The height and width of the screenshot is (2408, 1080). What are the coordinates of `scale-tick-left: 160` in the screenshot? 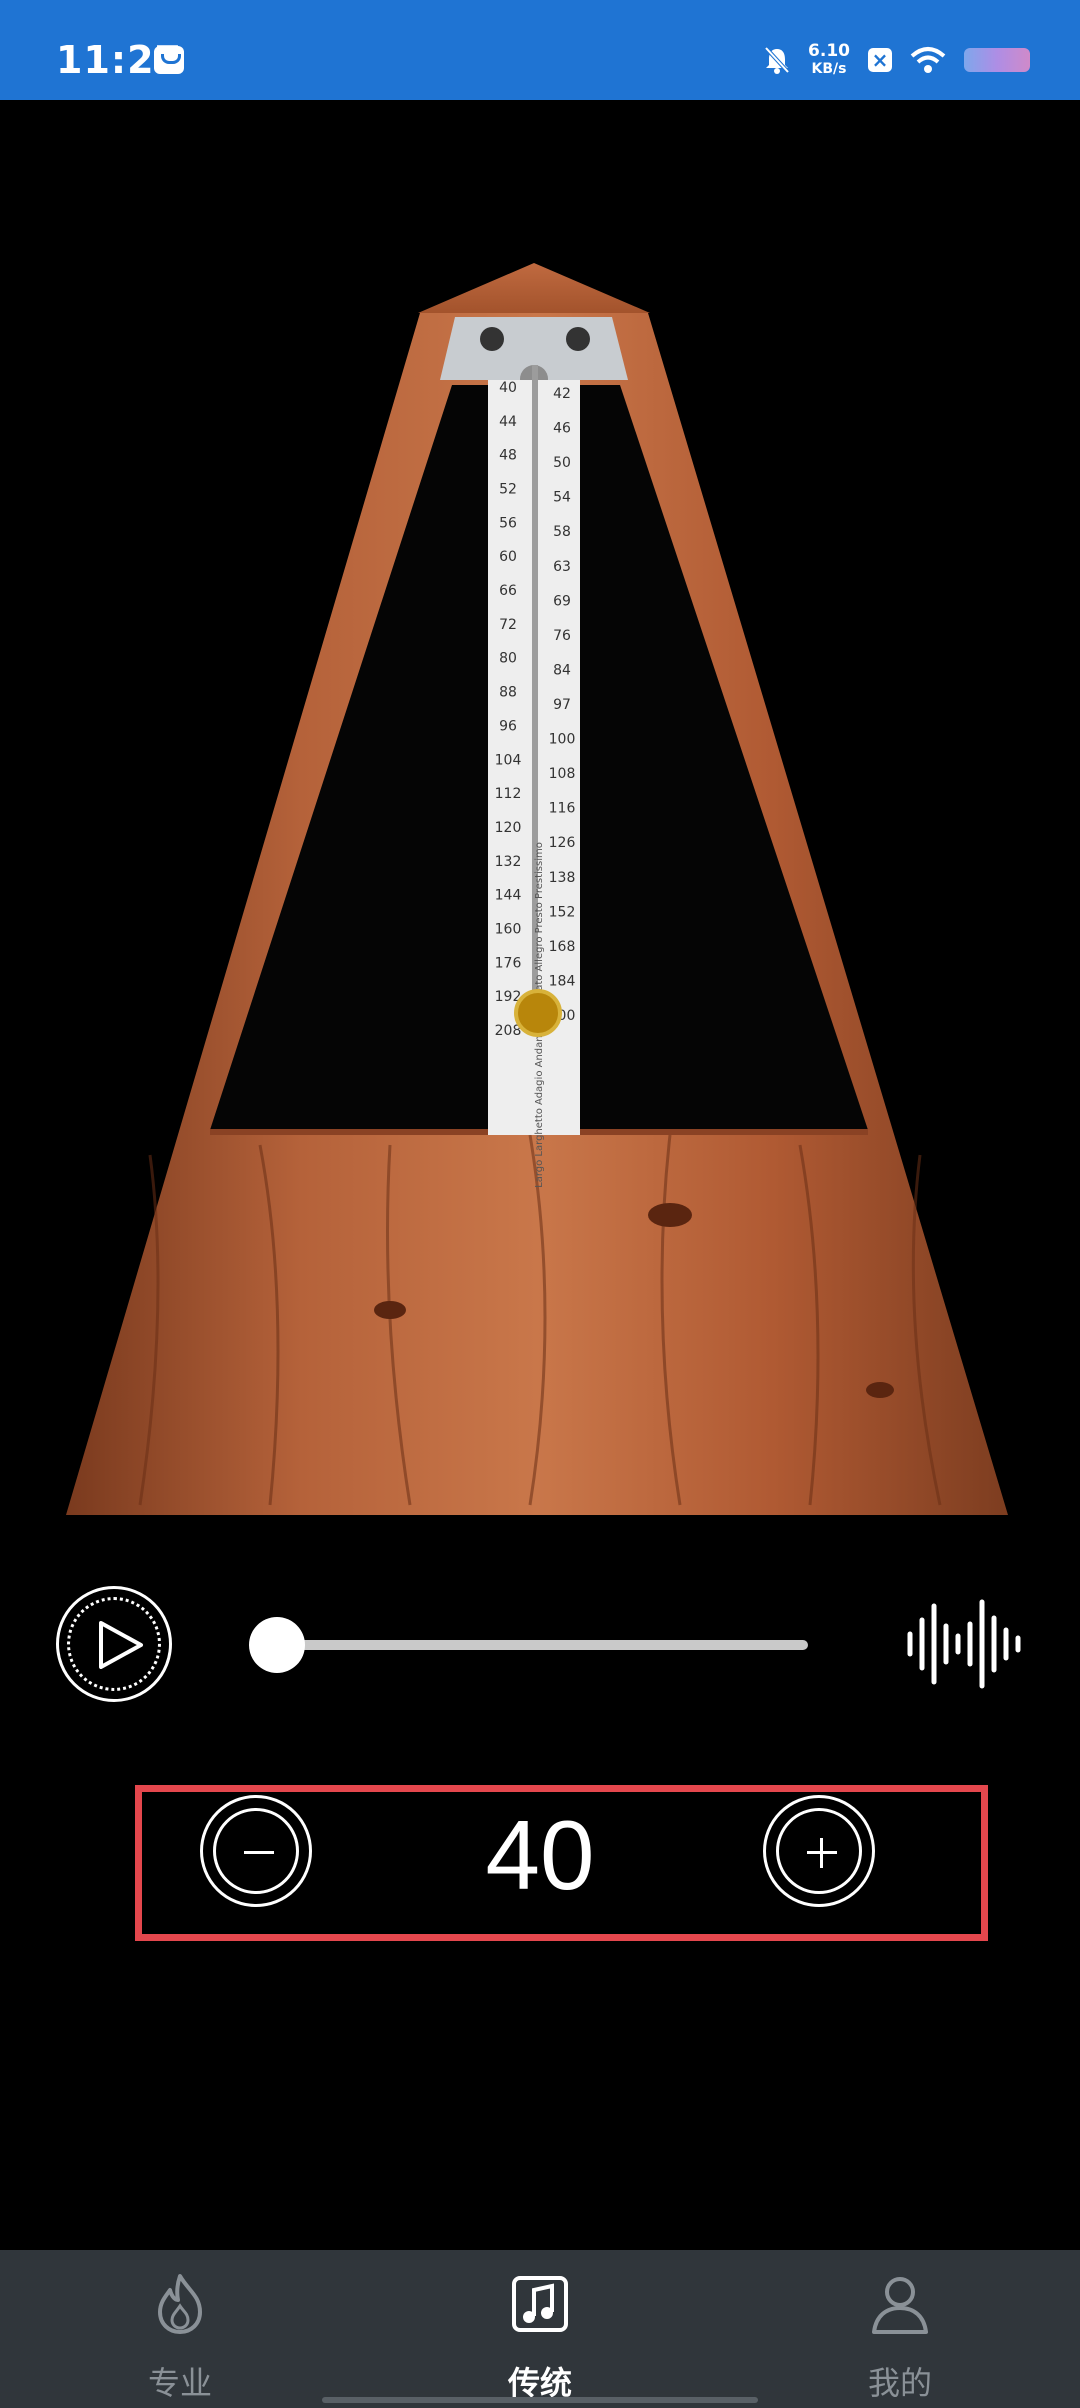 It's located at (508, 929).